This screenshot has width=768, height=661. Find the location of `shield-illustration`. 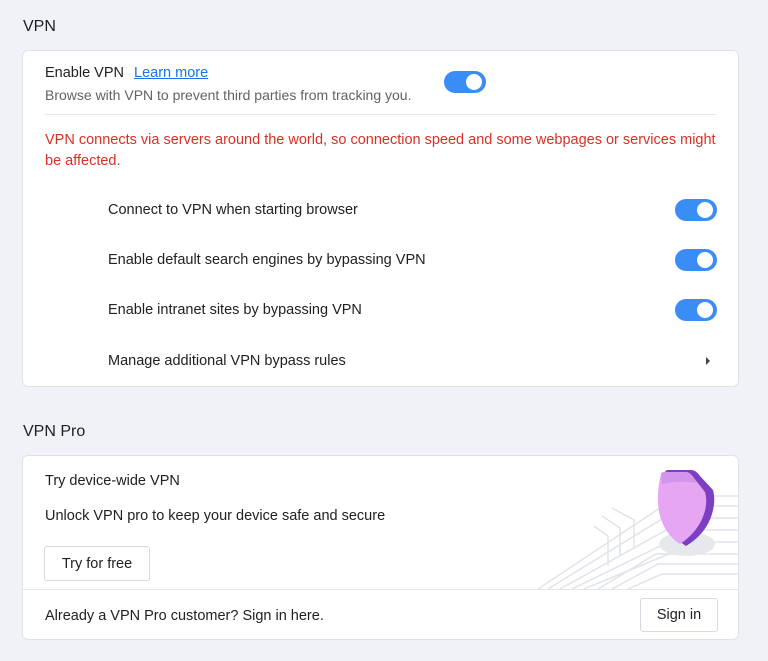

shield-illustration is located at coordinates (638, 529).